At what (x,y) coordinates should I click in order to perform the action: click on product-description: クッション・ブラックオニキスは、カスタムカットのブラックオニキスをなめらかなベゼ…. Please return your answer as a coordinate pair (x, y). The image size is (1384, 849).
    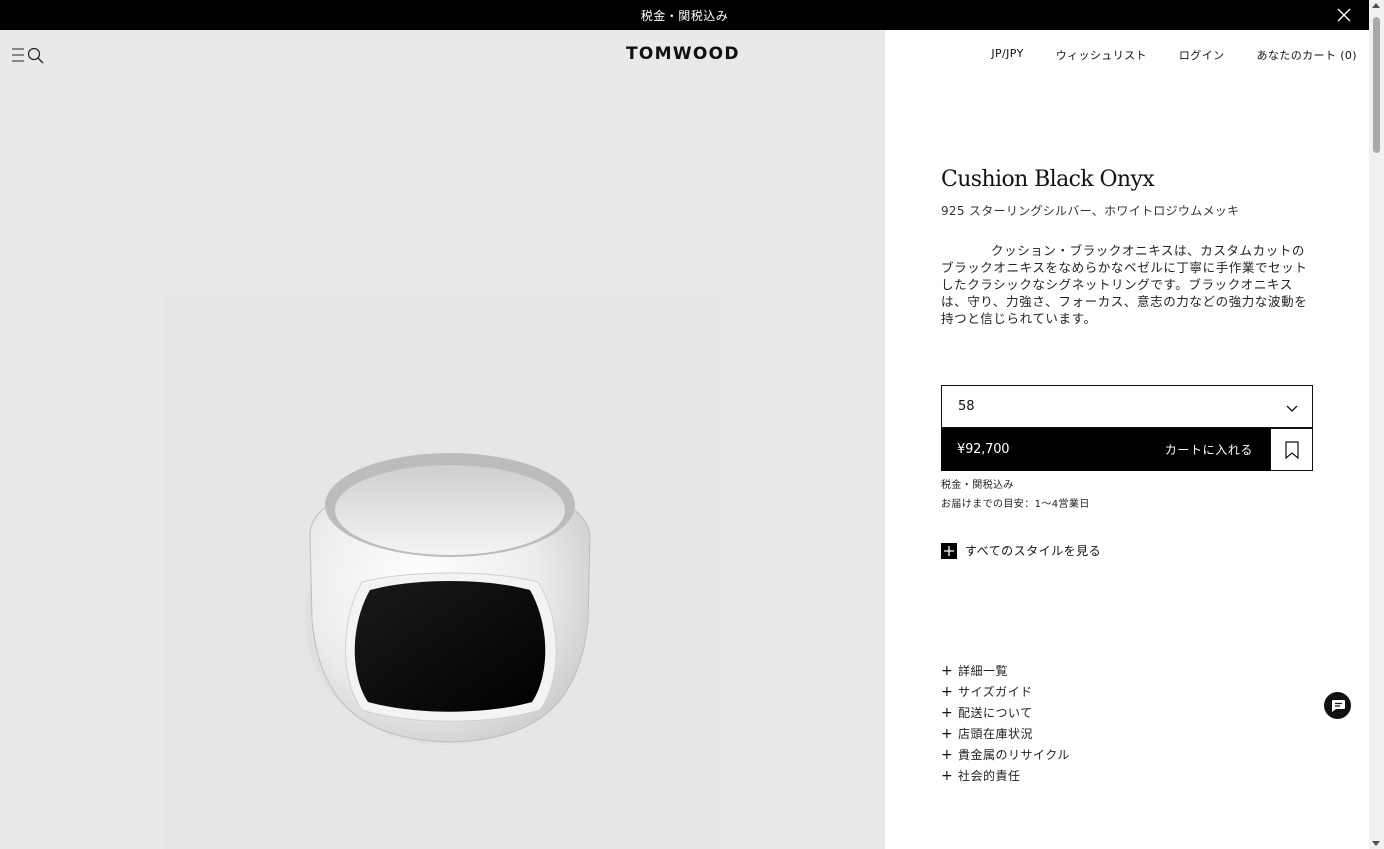
    Looking at the image, I should click on (1126, 284).